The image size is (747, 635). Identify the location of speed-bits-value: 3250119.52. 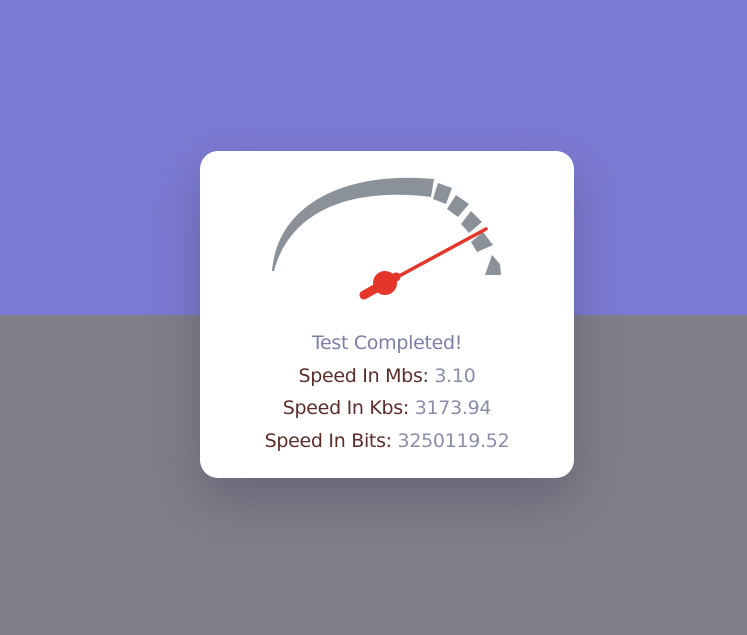
(453, 440).